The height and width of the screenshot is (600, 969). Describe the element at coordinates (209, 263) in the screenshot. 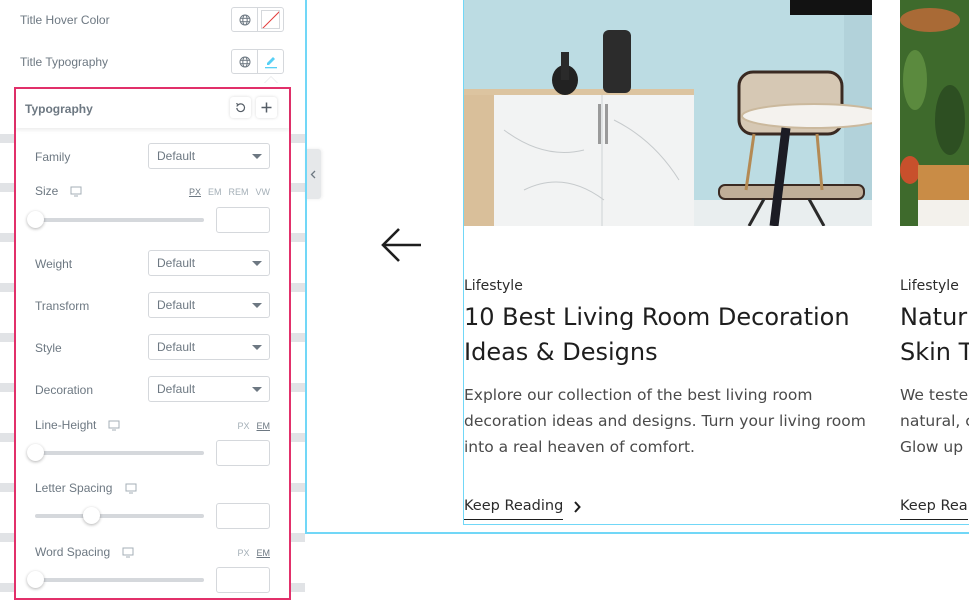

I see `weight-select: Default` at that location.